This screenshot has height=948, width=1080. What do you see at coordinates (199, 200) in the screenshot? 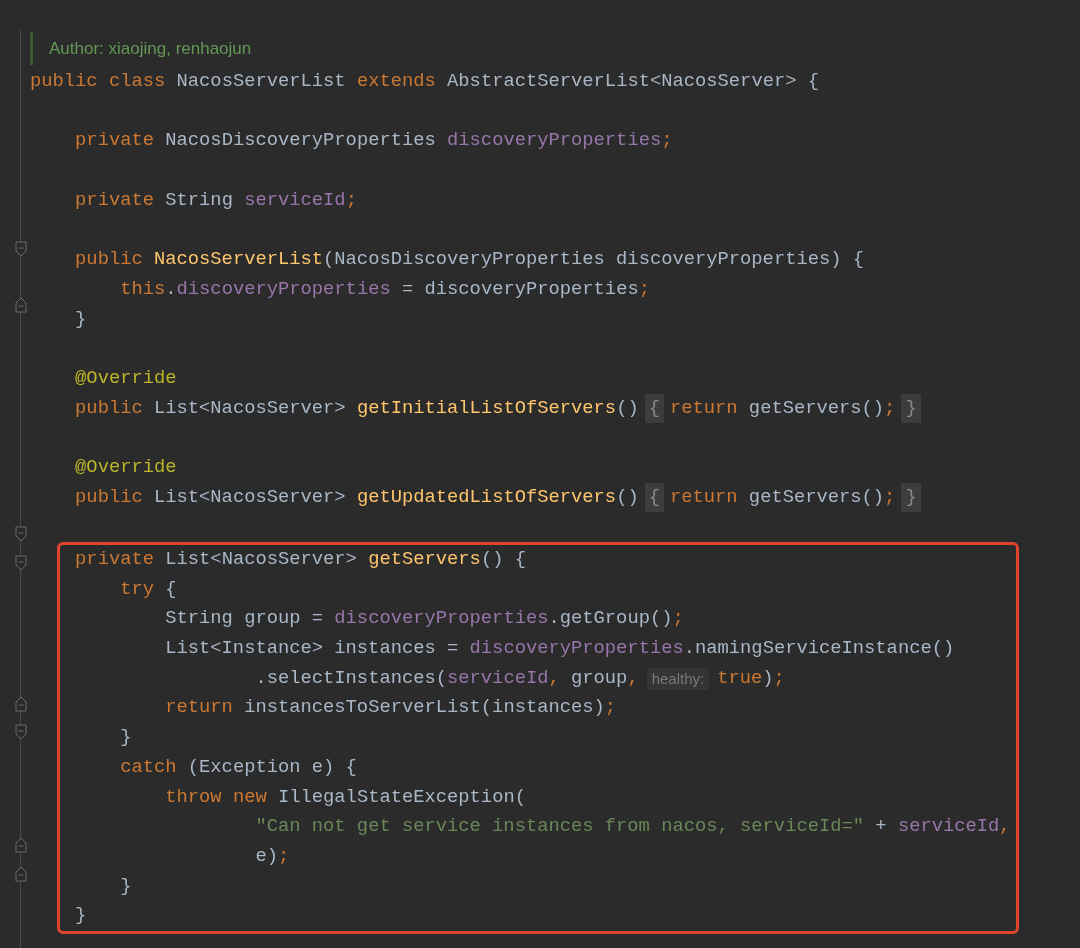
I see `code-text: String` at bounding box center [199, 200].